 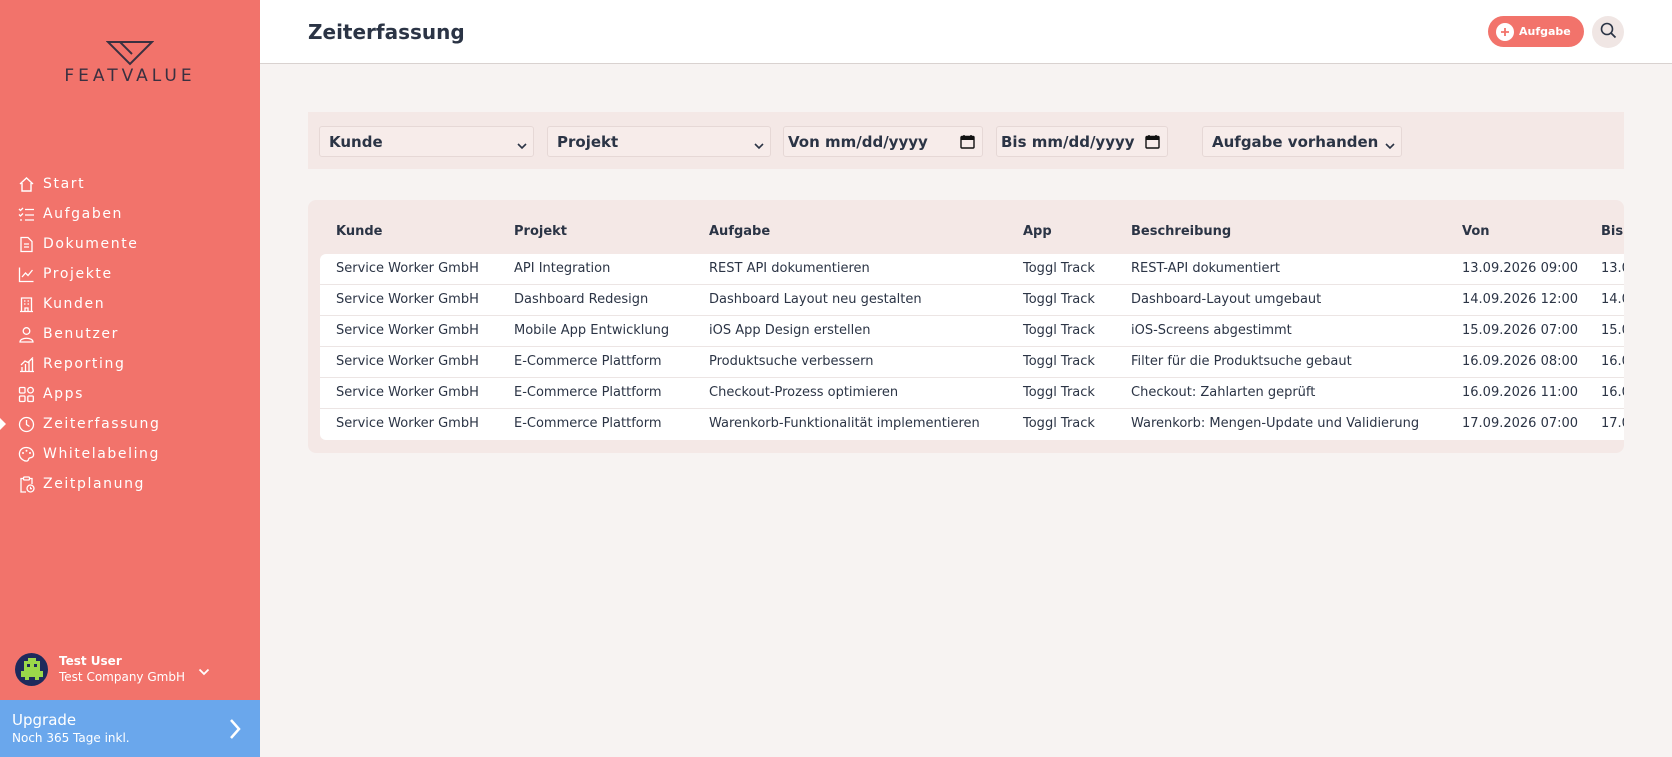 I want to click on cell-beschreibung: Warenkorb: Mengen-Update und Validierung, so click(x=1275, y=423).